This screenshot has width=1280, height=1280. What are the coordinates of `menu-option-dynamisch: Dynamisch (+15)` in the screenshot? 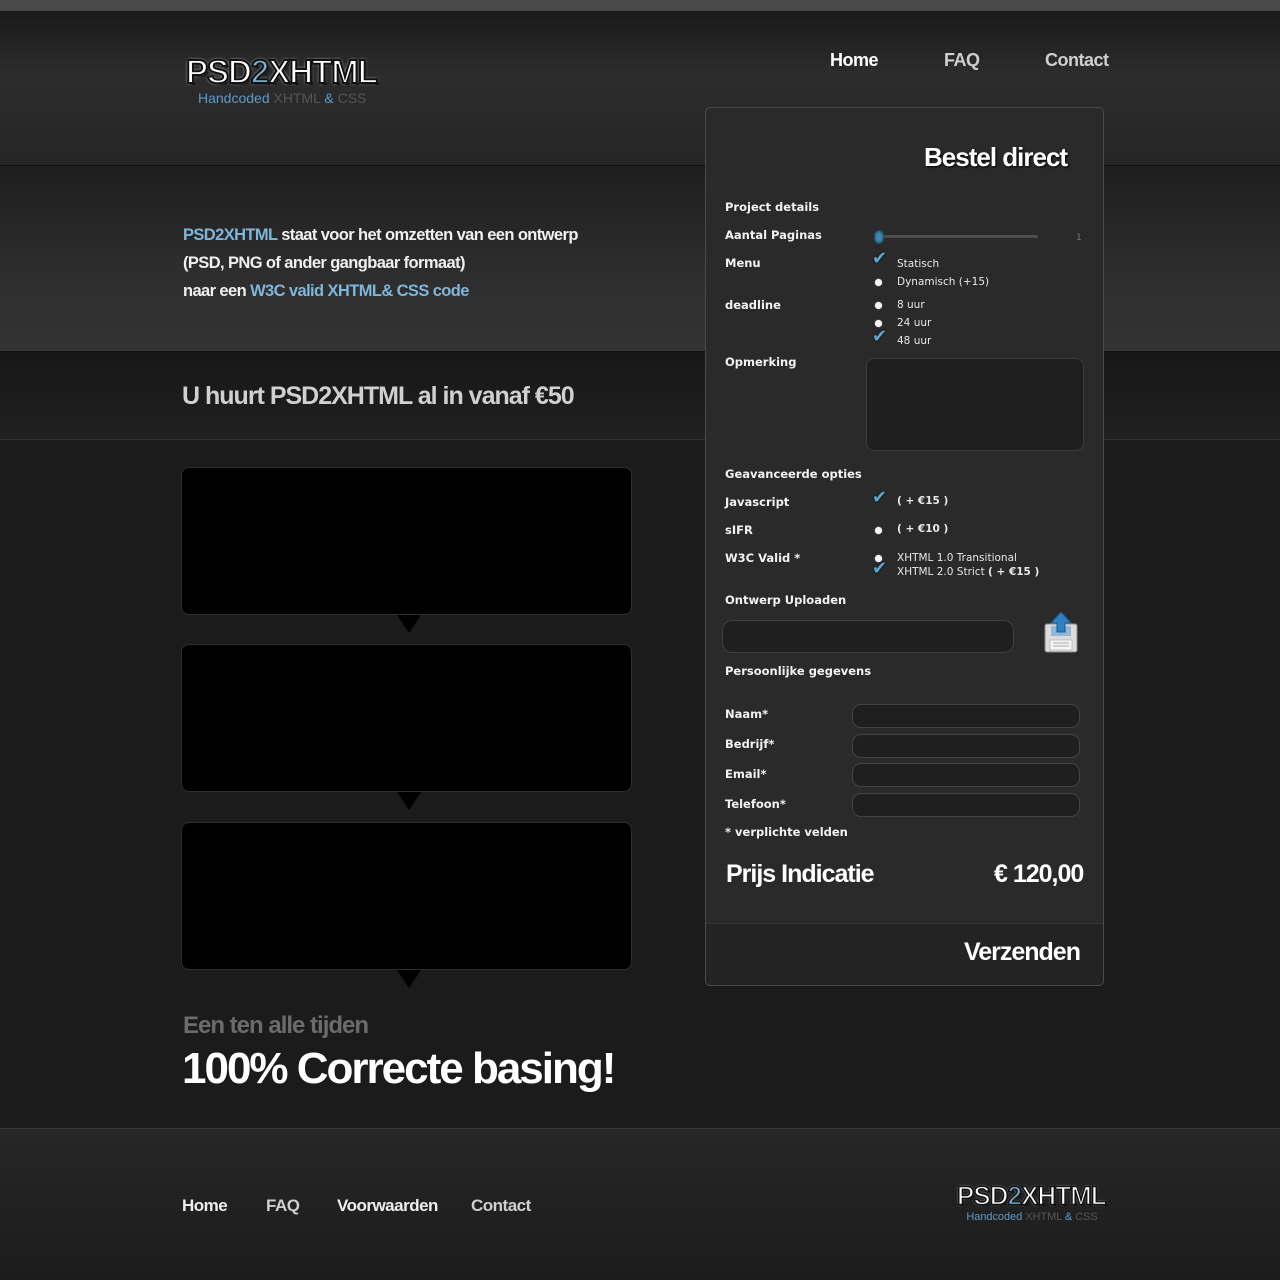 It's located at (943, 282).